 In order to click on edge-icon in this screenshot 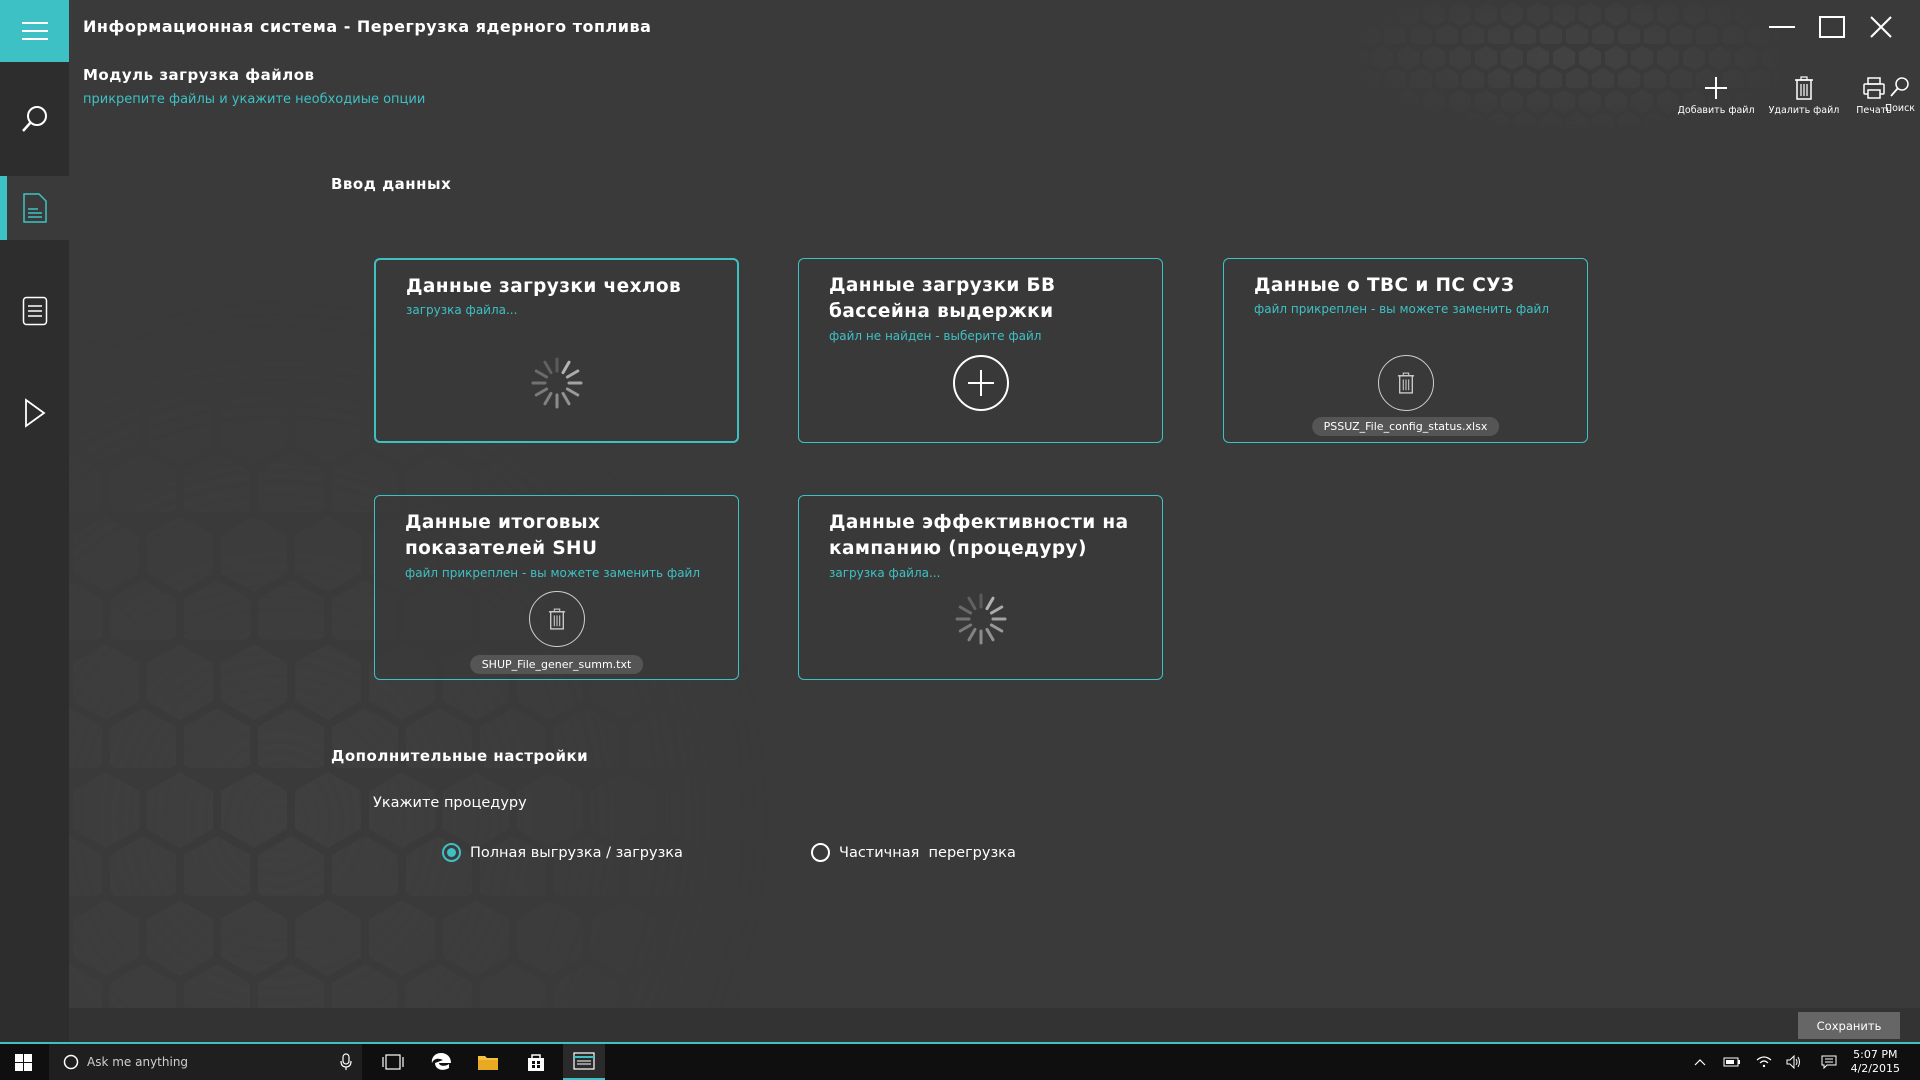, I will do `click(441, 1061)`.